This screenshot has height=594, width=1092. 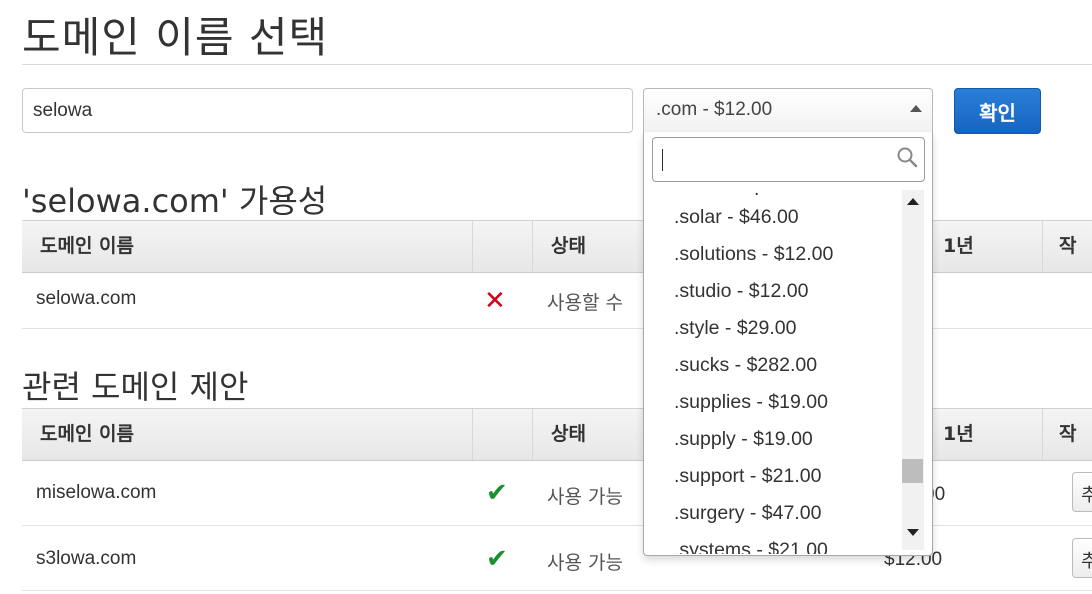 I want to click on tld-select-value: .com - $12.00, so click(x=714, y=109).